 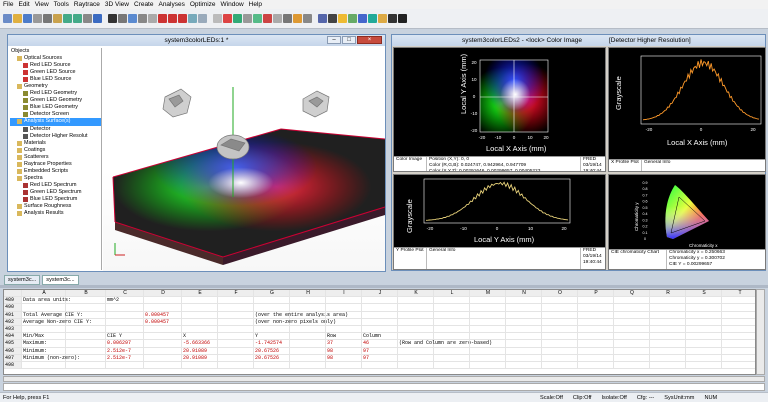 I want to click on menu-create: Create, so click(x=144, y=4).